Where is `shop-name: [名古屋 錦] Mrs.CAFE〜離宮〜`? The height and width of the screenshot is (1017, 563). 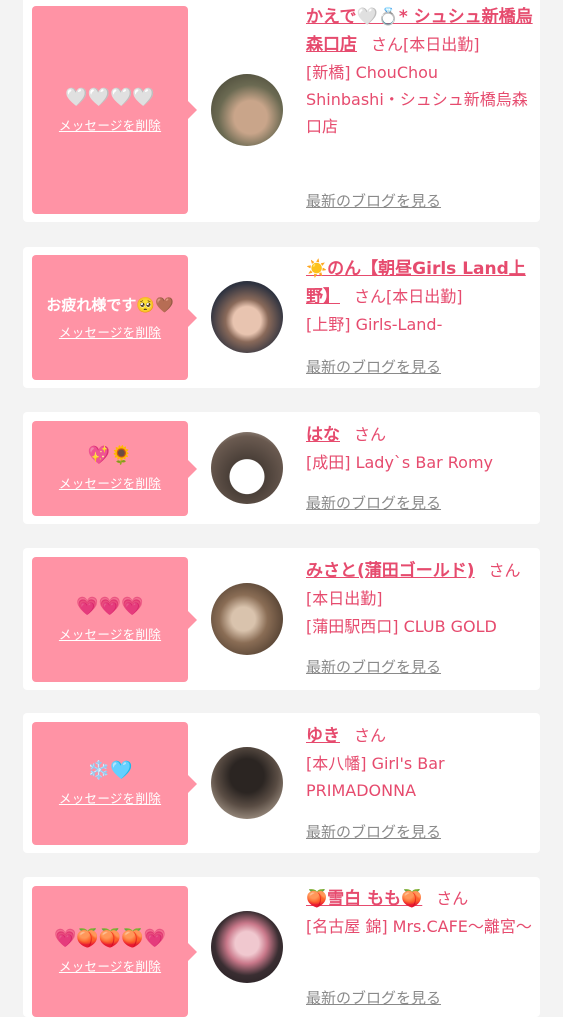
shop-name: [名古屋 錦] Mrs.CAFE〜離宮〜 is located at coordinates (419, 926).